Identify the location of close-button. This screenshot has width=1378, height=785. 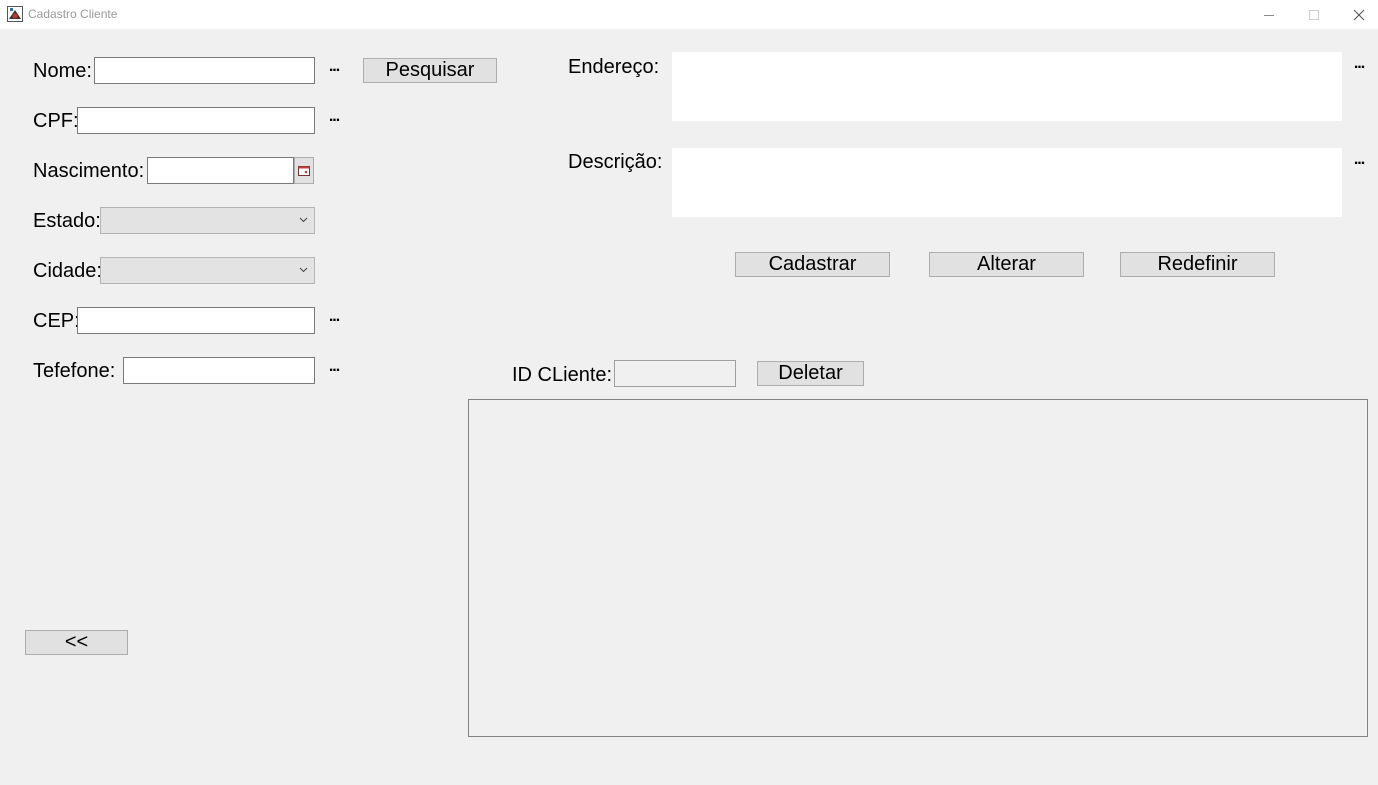
(1357, 14).